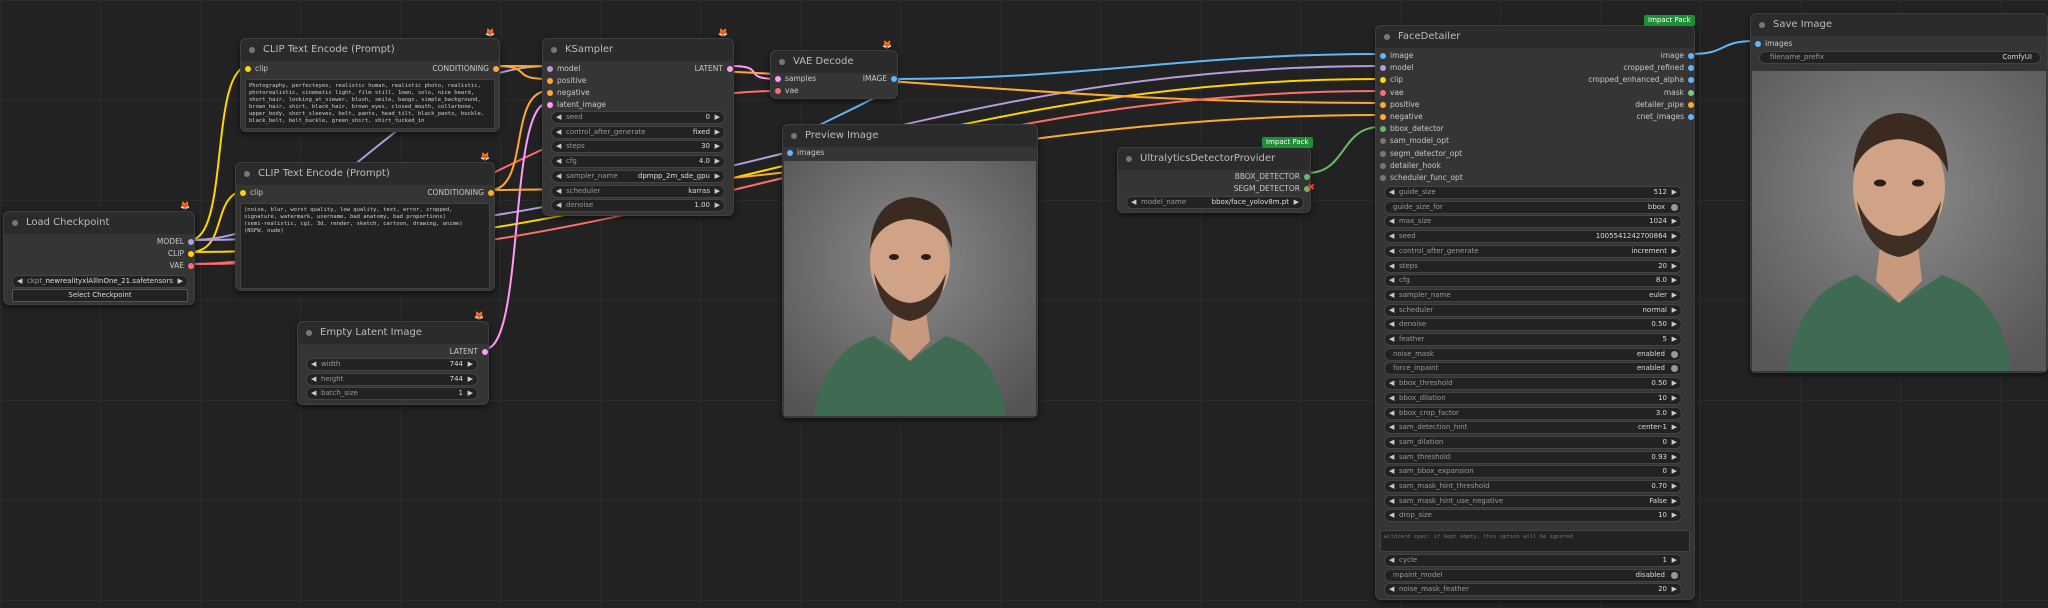  I want to click on widget-batch-size: ◀ batch_size 1 ▶, so click(392, 393).